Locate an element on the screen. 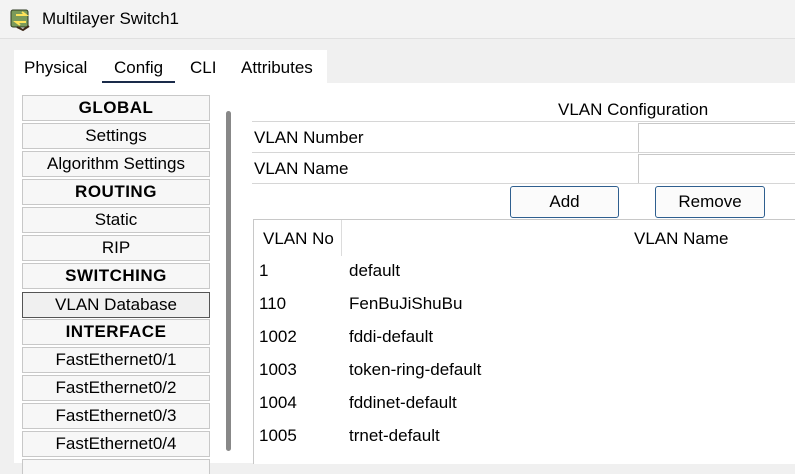 This screenshot has width=795, height=474. nav-header-global: GLOBAL is located at coordinates (116, 108).